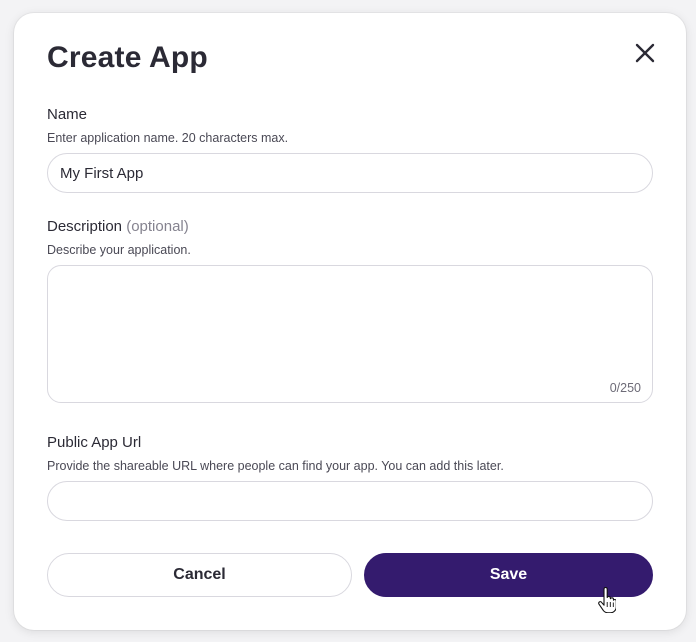 The height and width of the screenshot is (642, 696). I want to click on cancel-button: Cancel, so click(199, 575).